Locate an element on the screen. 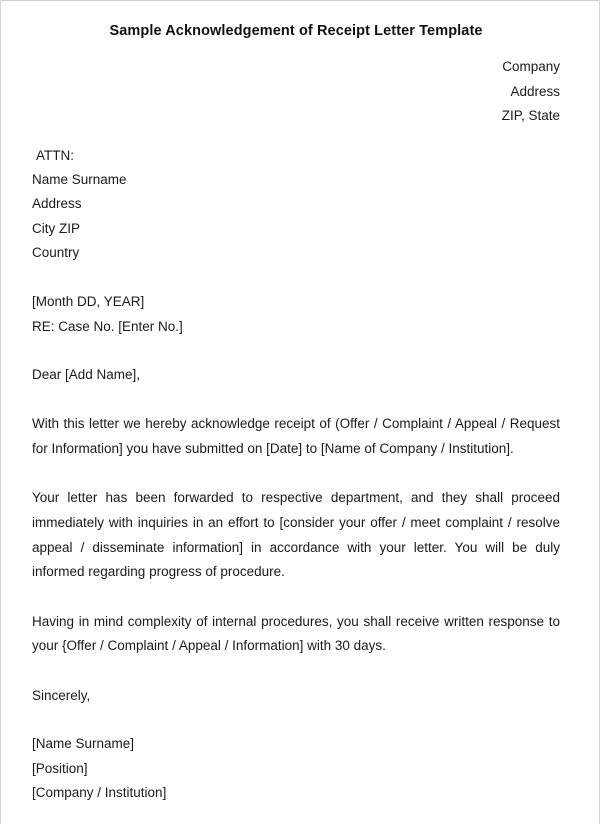  sender-company: Company is located at coordinates (531, 67).